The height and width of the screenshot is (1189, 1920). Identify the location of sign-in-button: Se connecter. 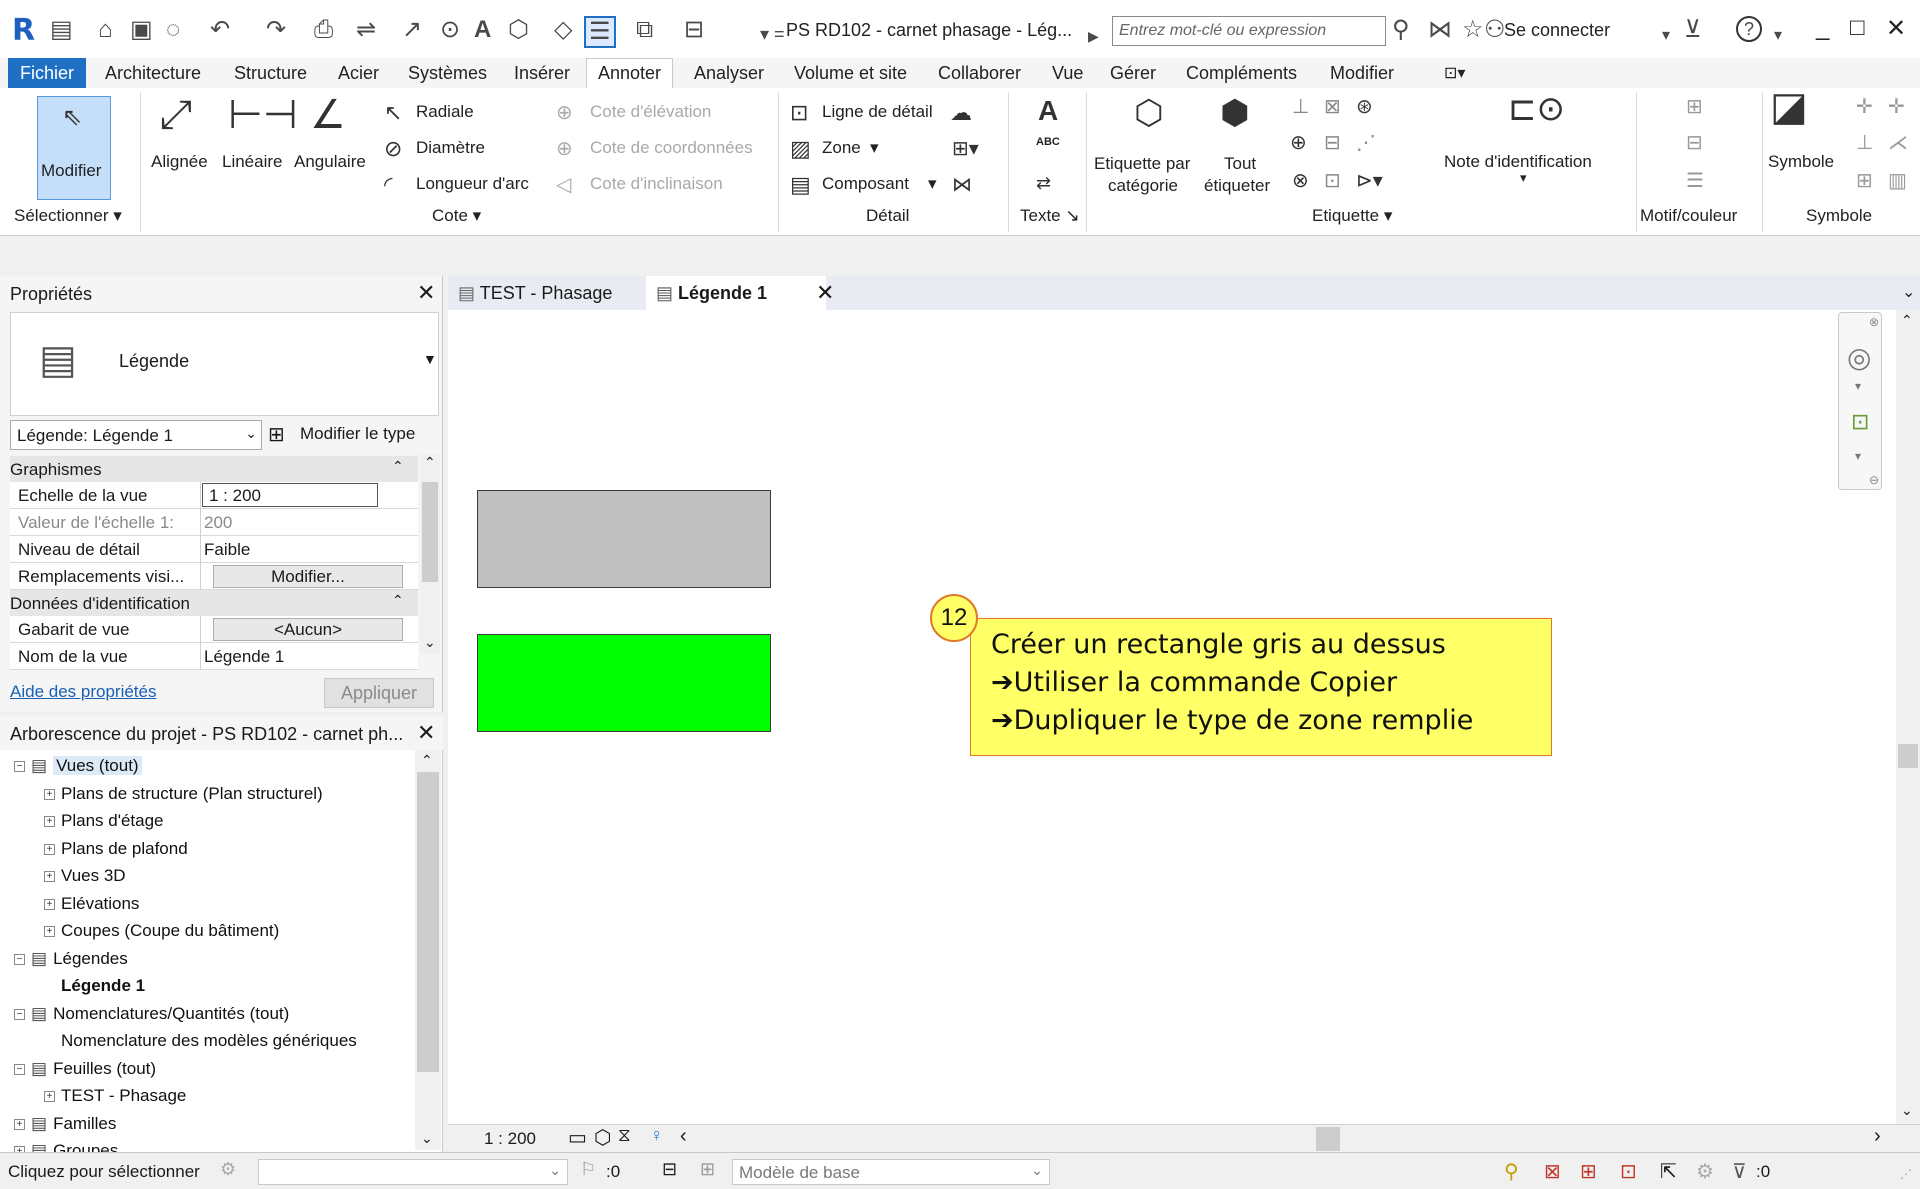
(1557, 30).